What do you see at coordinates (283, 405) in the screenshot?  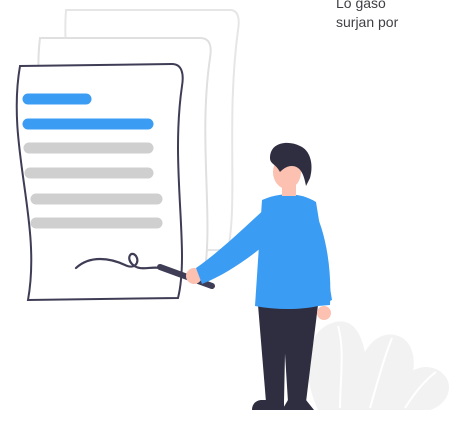 I see `person-shoes` at bounding box center [283, 405].